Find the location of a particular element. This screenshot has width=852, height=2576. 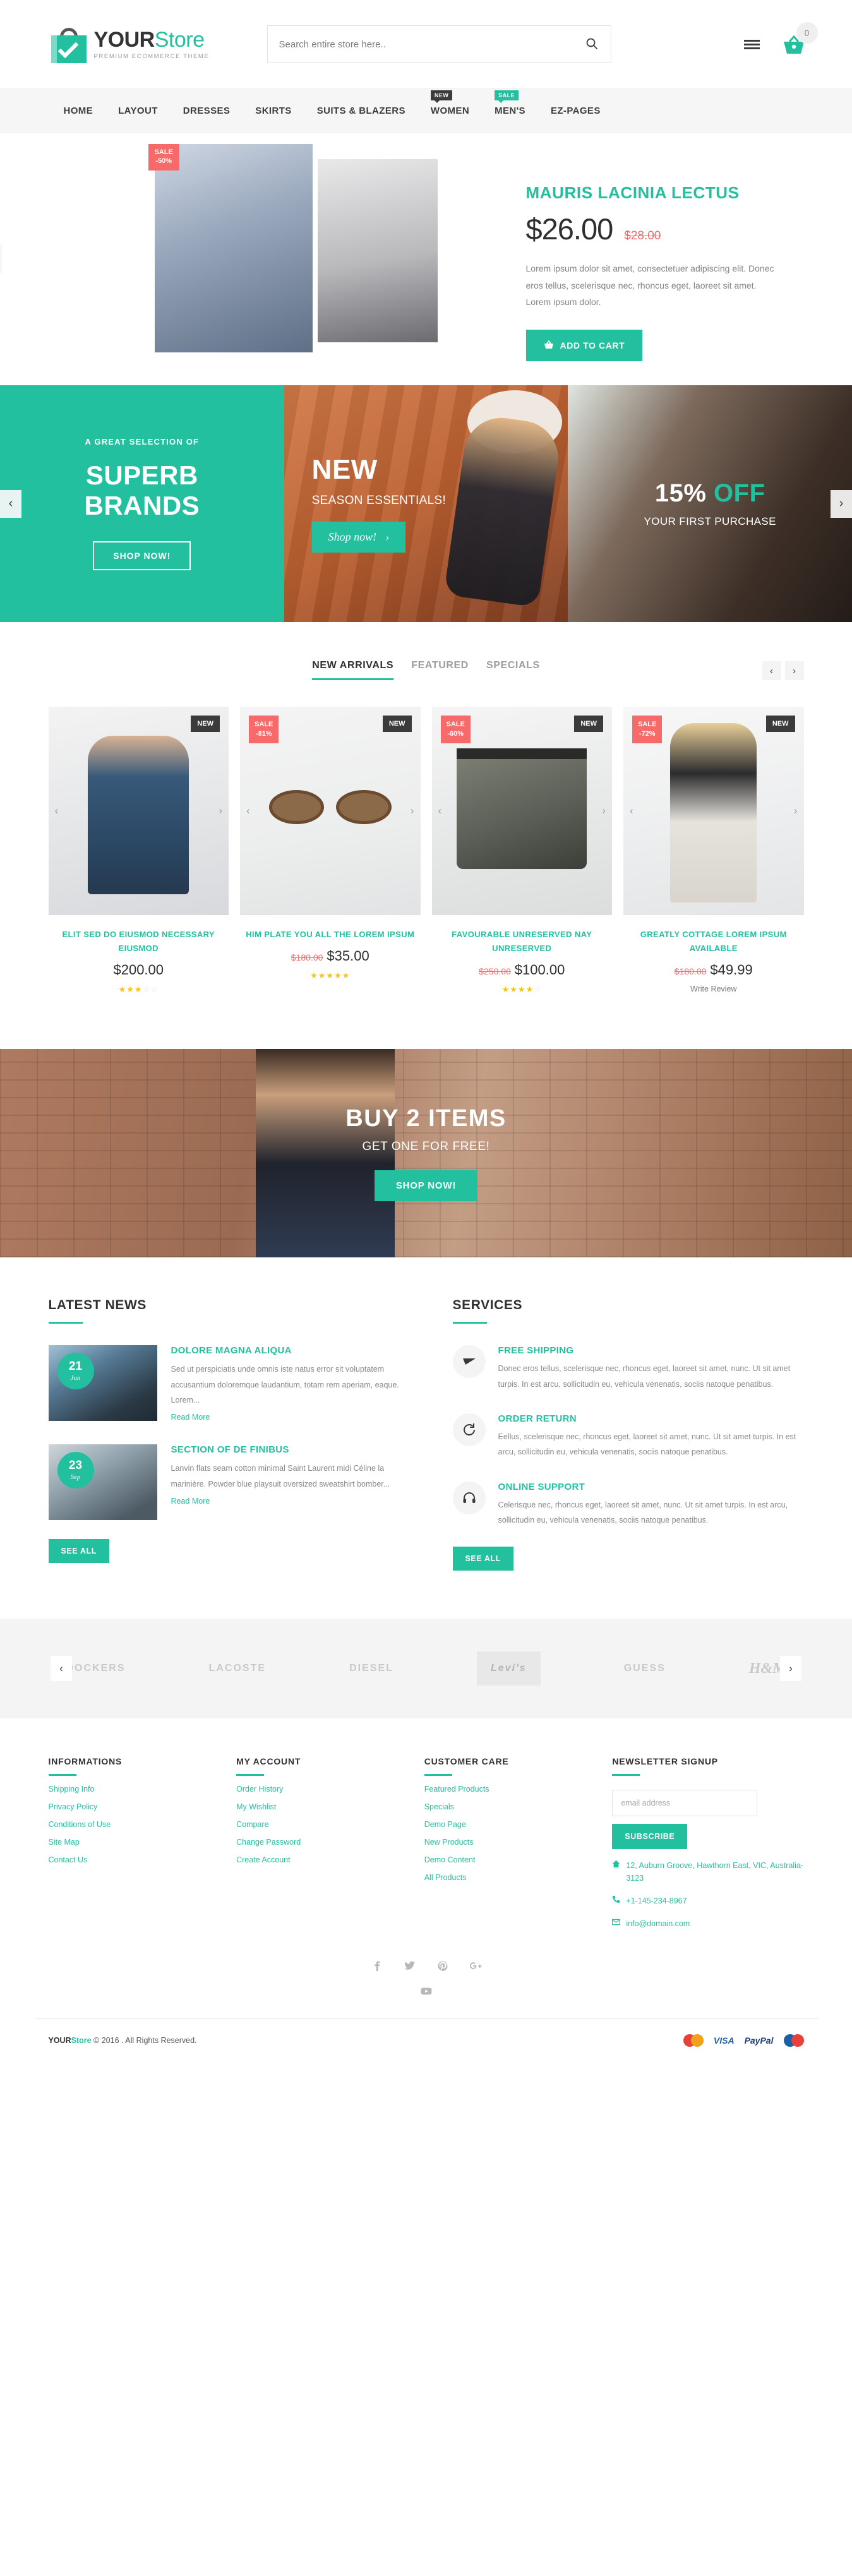

footer-link-my-wishlist: My Wishlist is located at coordinates (319, 1806).